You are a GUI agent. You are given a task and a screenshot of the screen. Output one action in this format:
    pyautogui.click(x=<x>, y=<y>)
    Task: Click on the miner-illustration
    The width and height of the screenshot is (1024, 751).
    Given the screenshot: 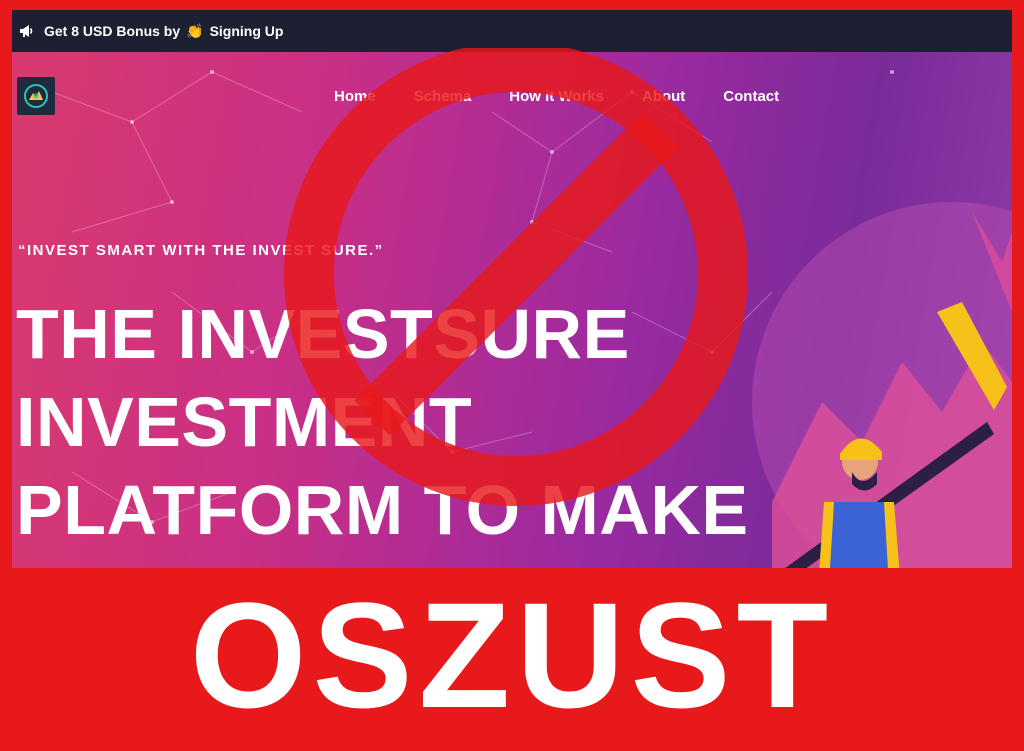 What is the action you would take?
    pyautogui.click(x=882, y=385)
    